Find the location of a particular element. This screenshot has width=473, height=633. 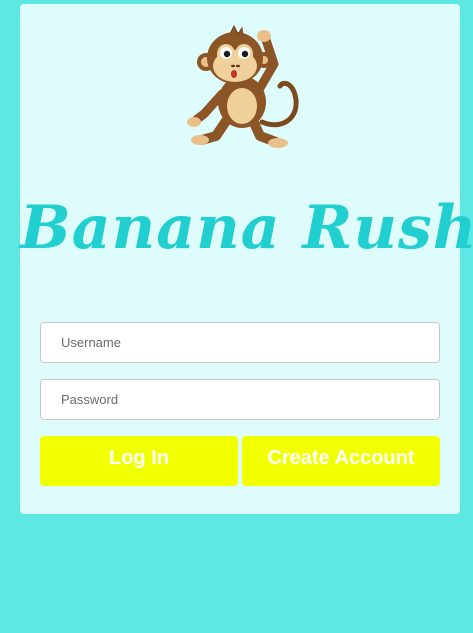

login-button: Log In is located at coordinates (139, 461).